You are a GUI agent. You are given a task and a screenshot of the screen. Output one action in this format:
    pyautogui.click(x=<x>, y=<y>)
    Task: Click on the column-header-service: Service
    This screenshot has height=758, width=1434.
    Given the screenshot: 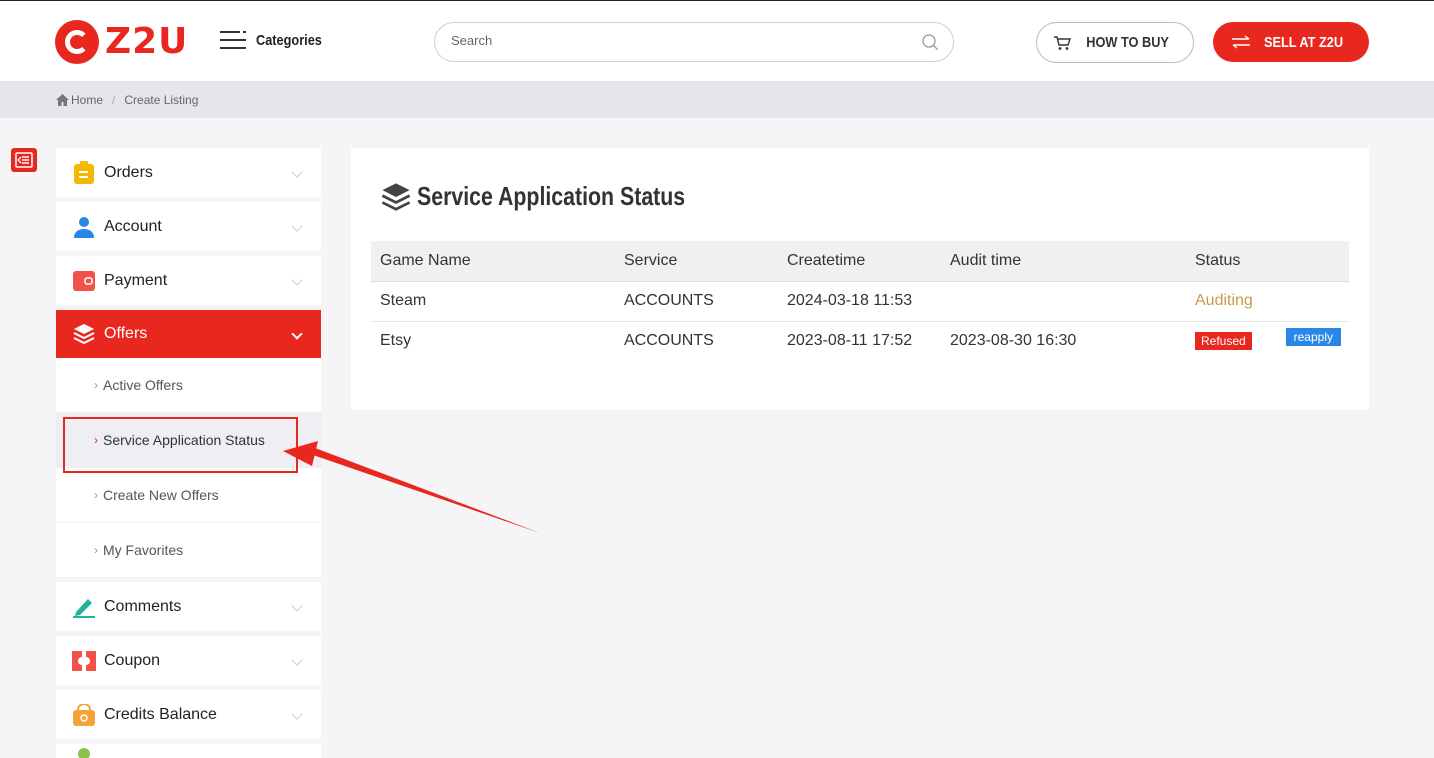 What is the action you would take?
    pyautogui.click(x=696, y=261)
    